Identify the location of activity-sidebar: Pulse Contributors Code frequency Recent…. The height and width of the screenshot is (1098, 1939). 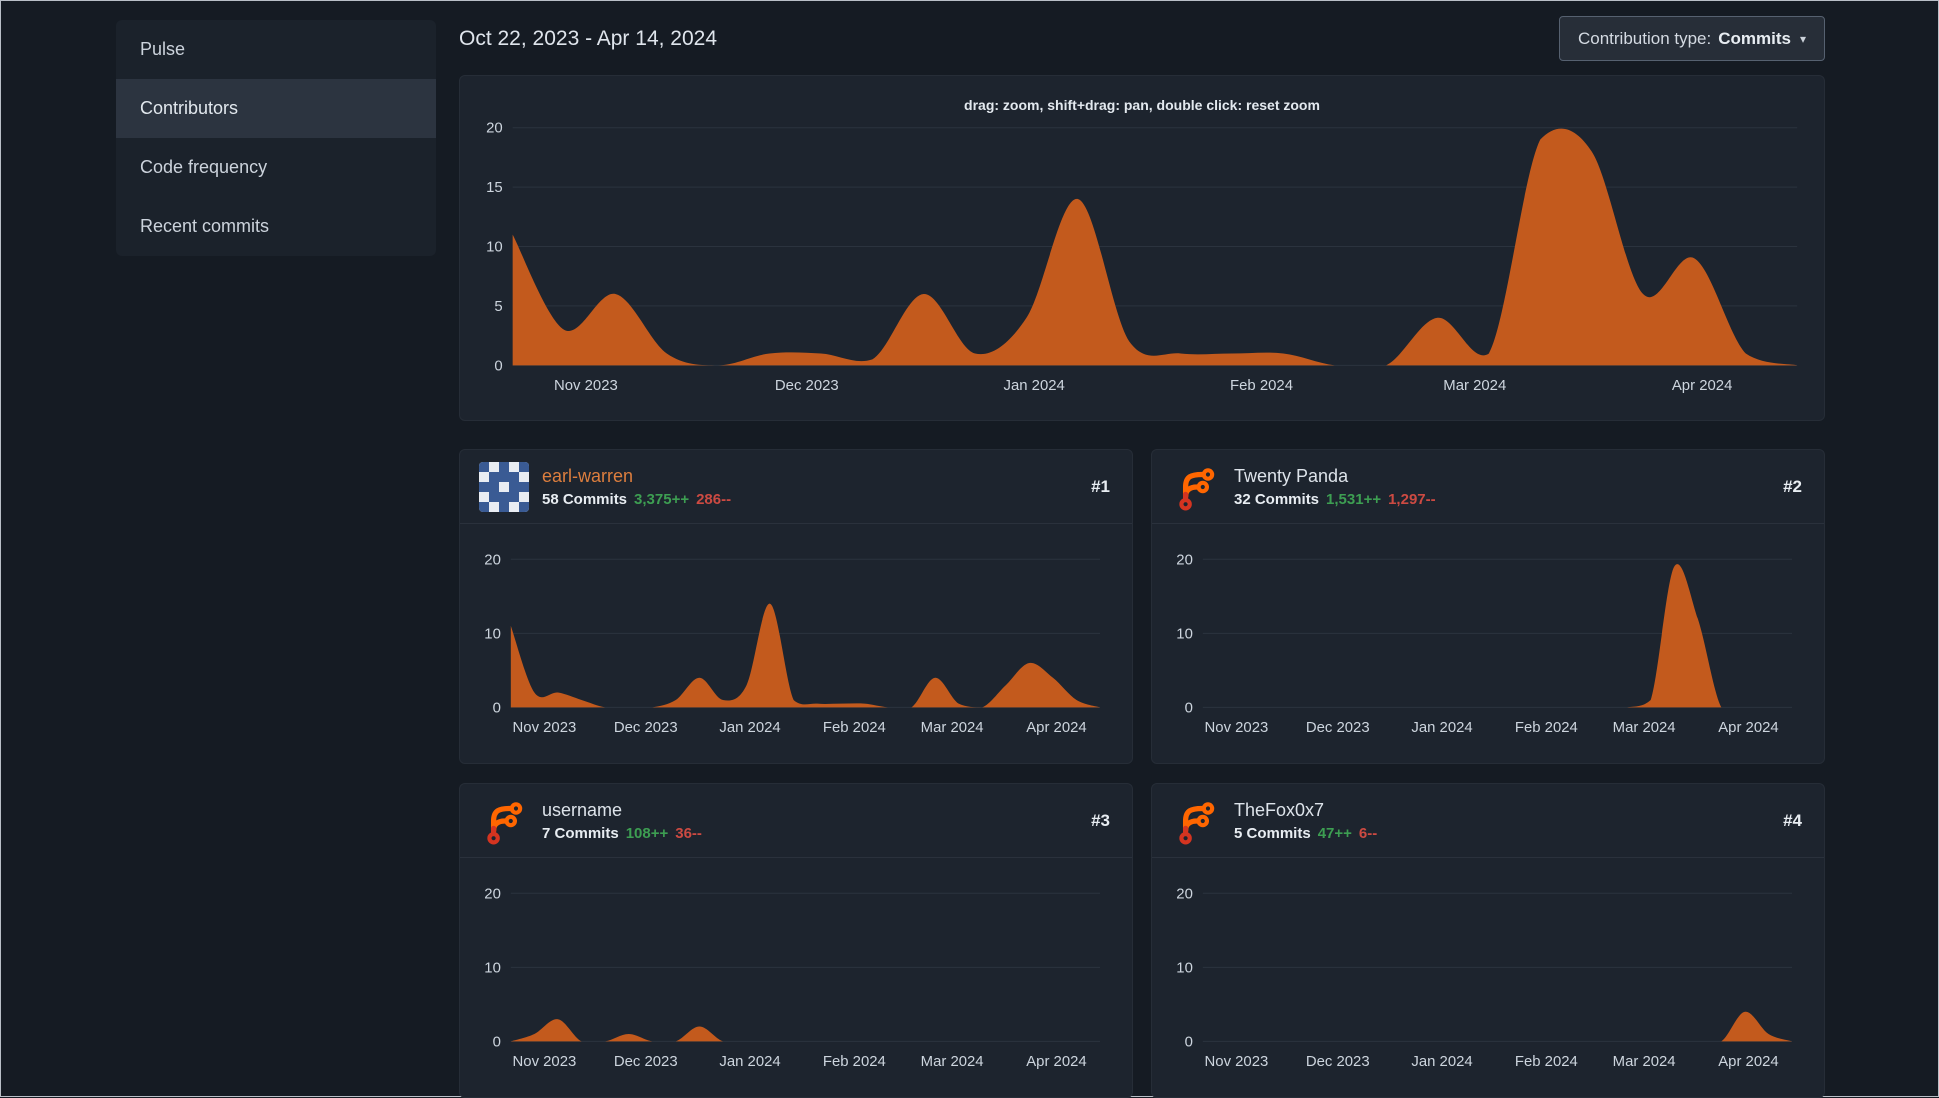
(276, 138).